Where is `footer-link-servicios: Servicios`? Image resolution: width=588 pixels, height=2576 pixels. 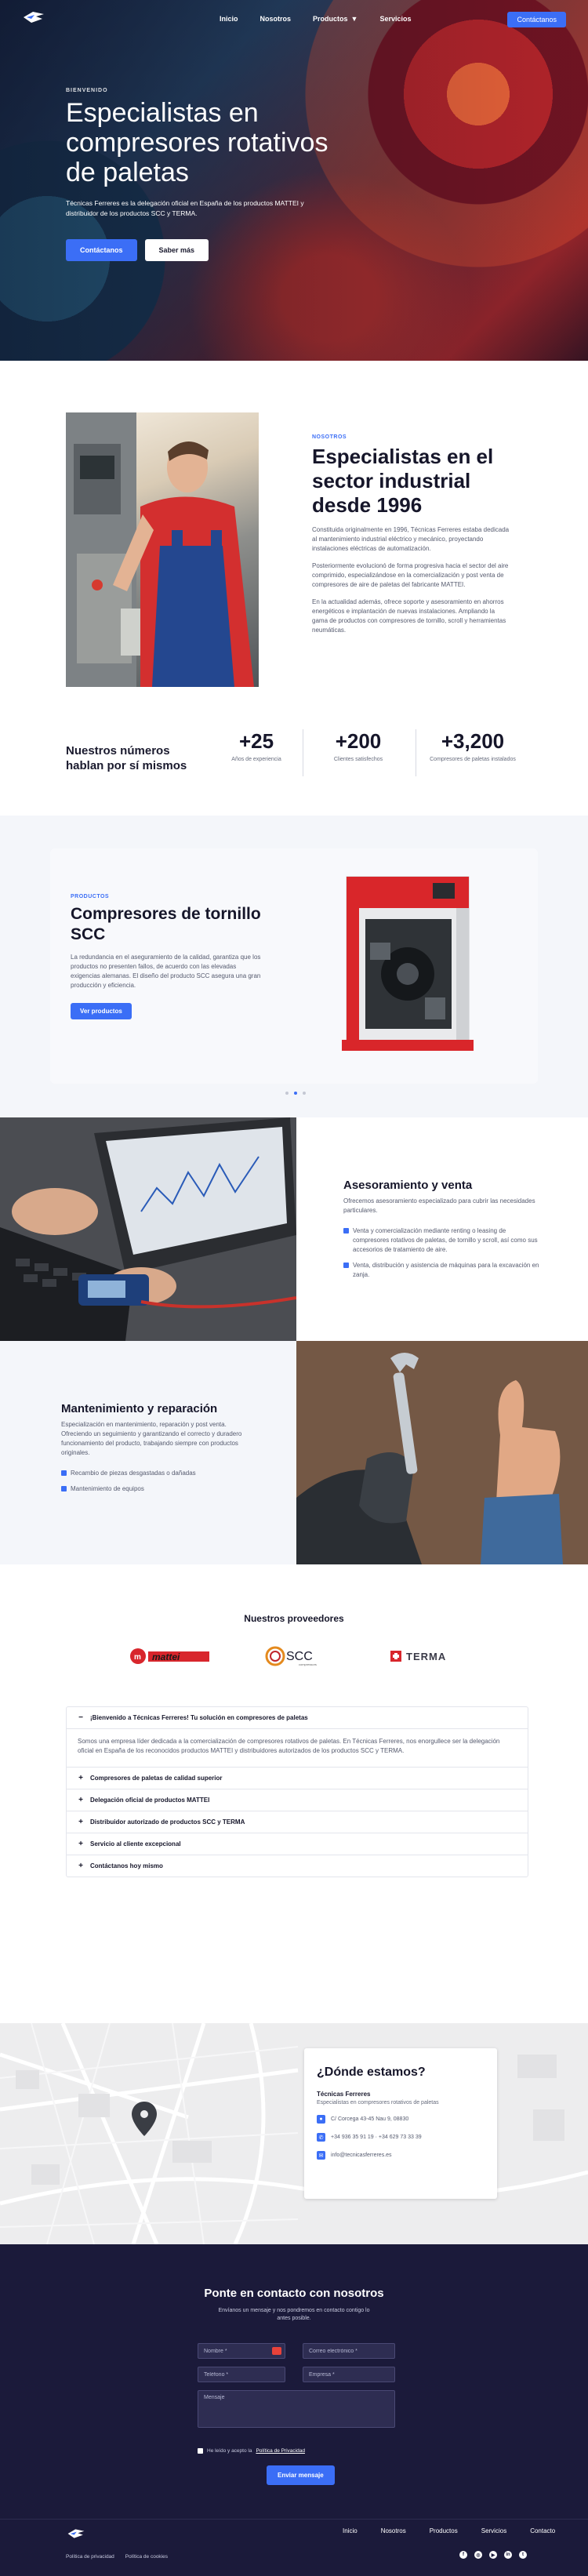
footer-link-servicios: Servicios is located at coordinates (493, 2530).